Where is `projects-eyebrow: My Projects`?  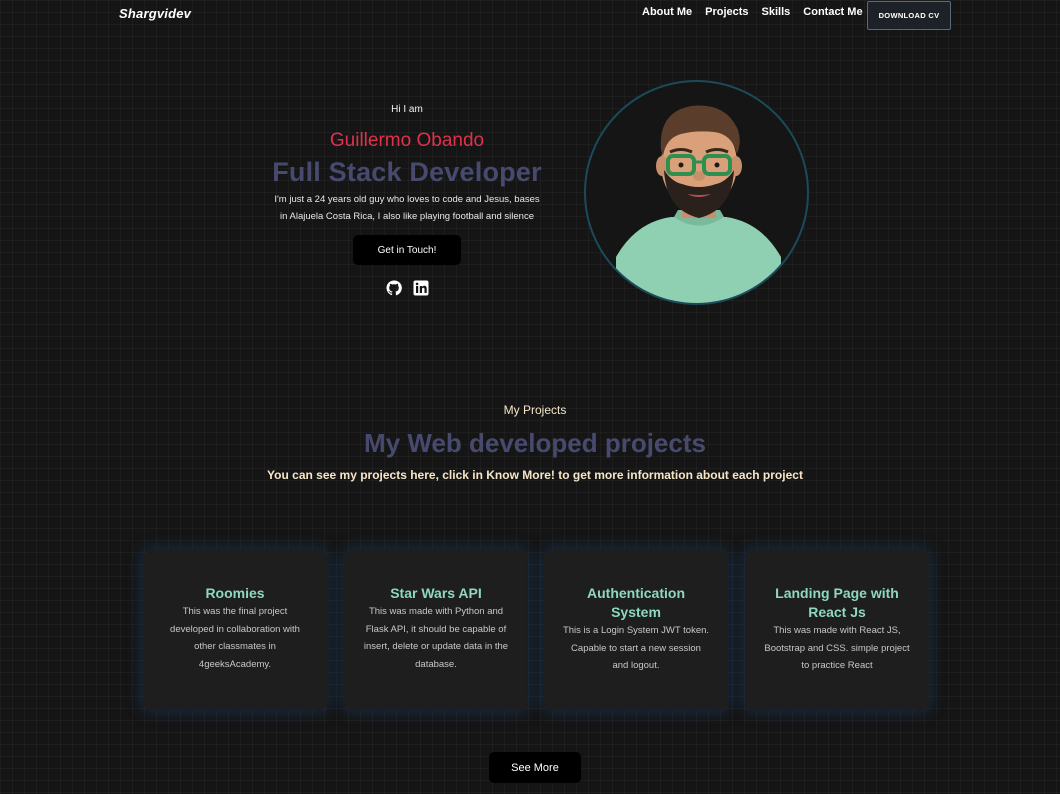 projects-eyebrow: My Projects is located at coordinates (535, 410).